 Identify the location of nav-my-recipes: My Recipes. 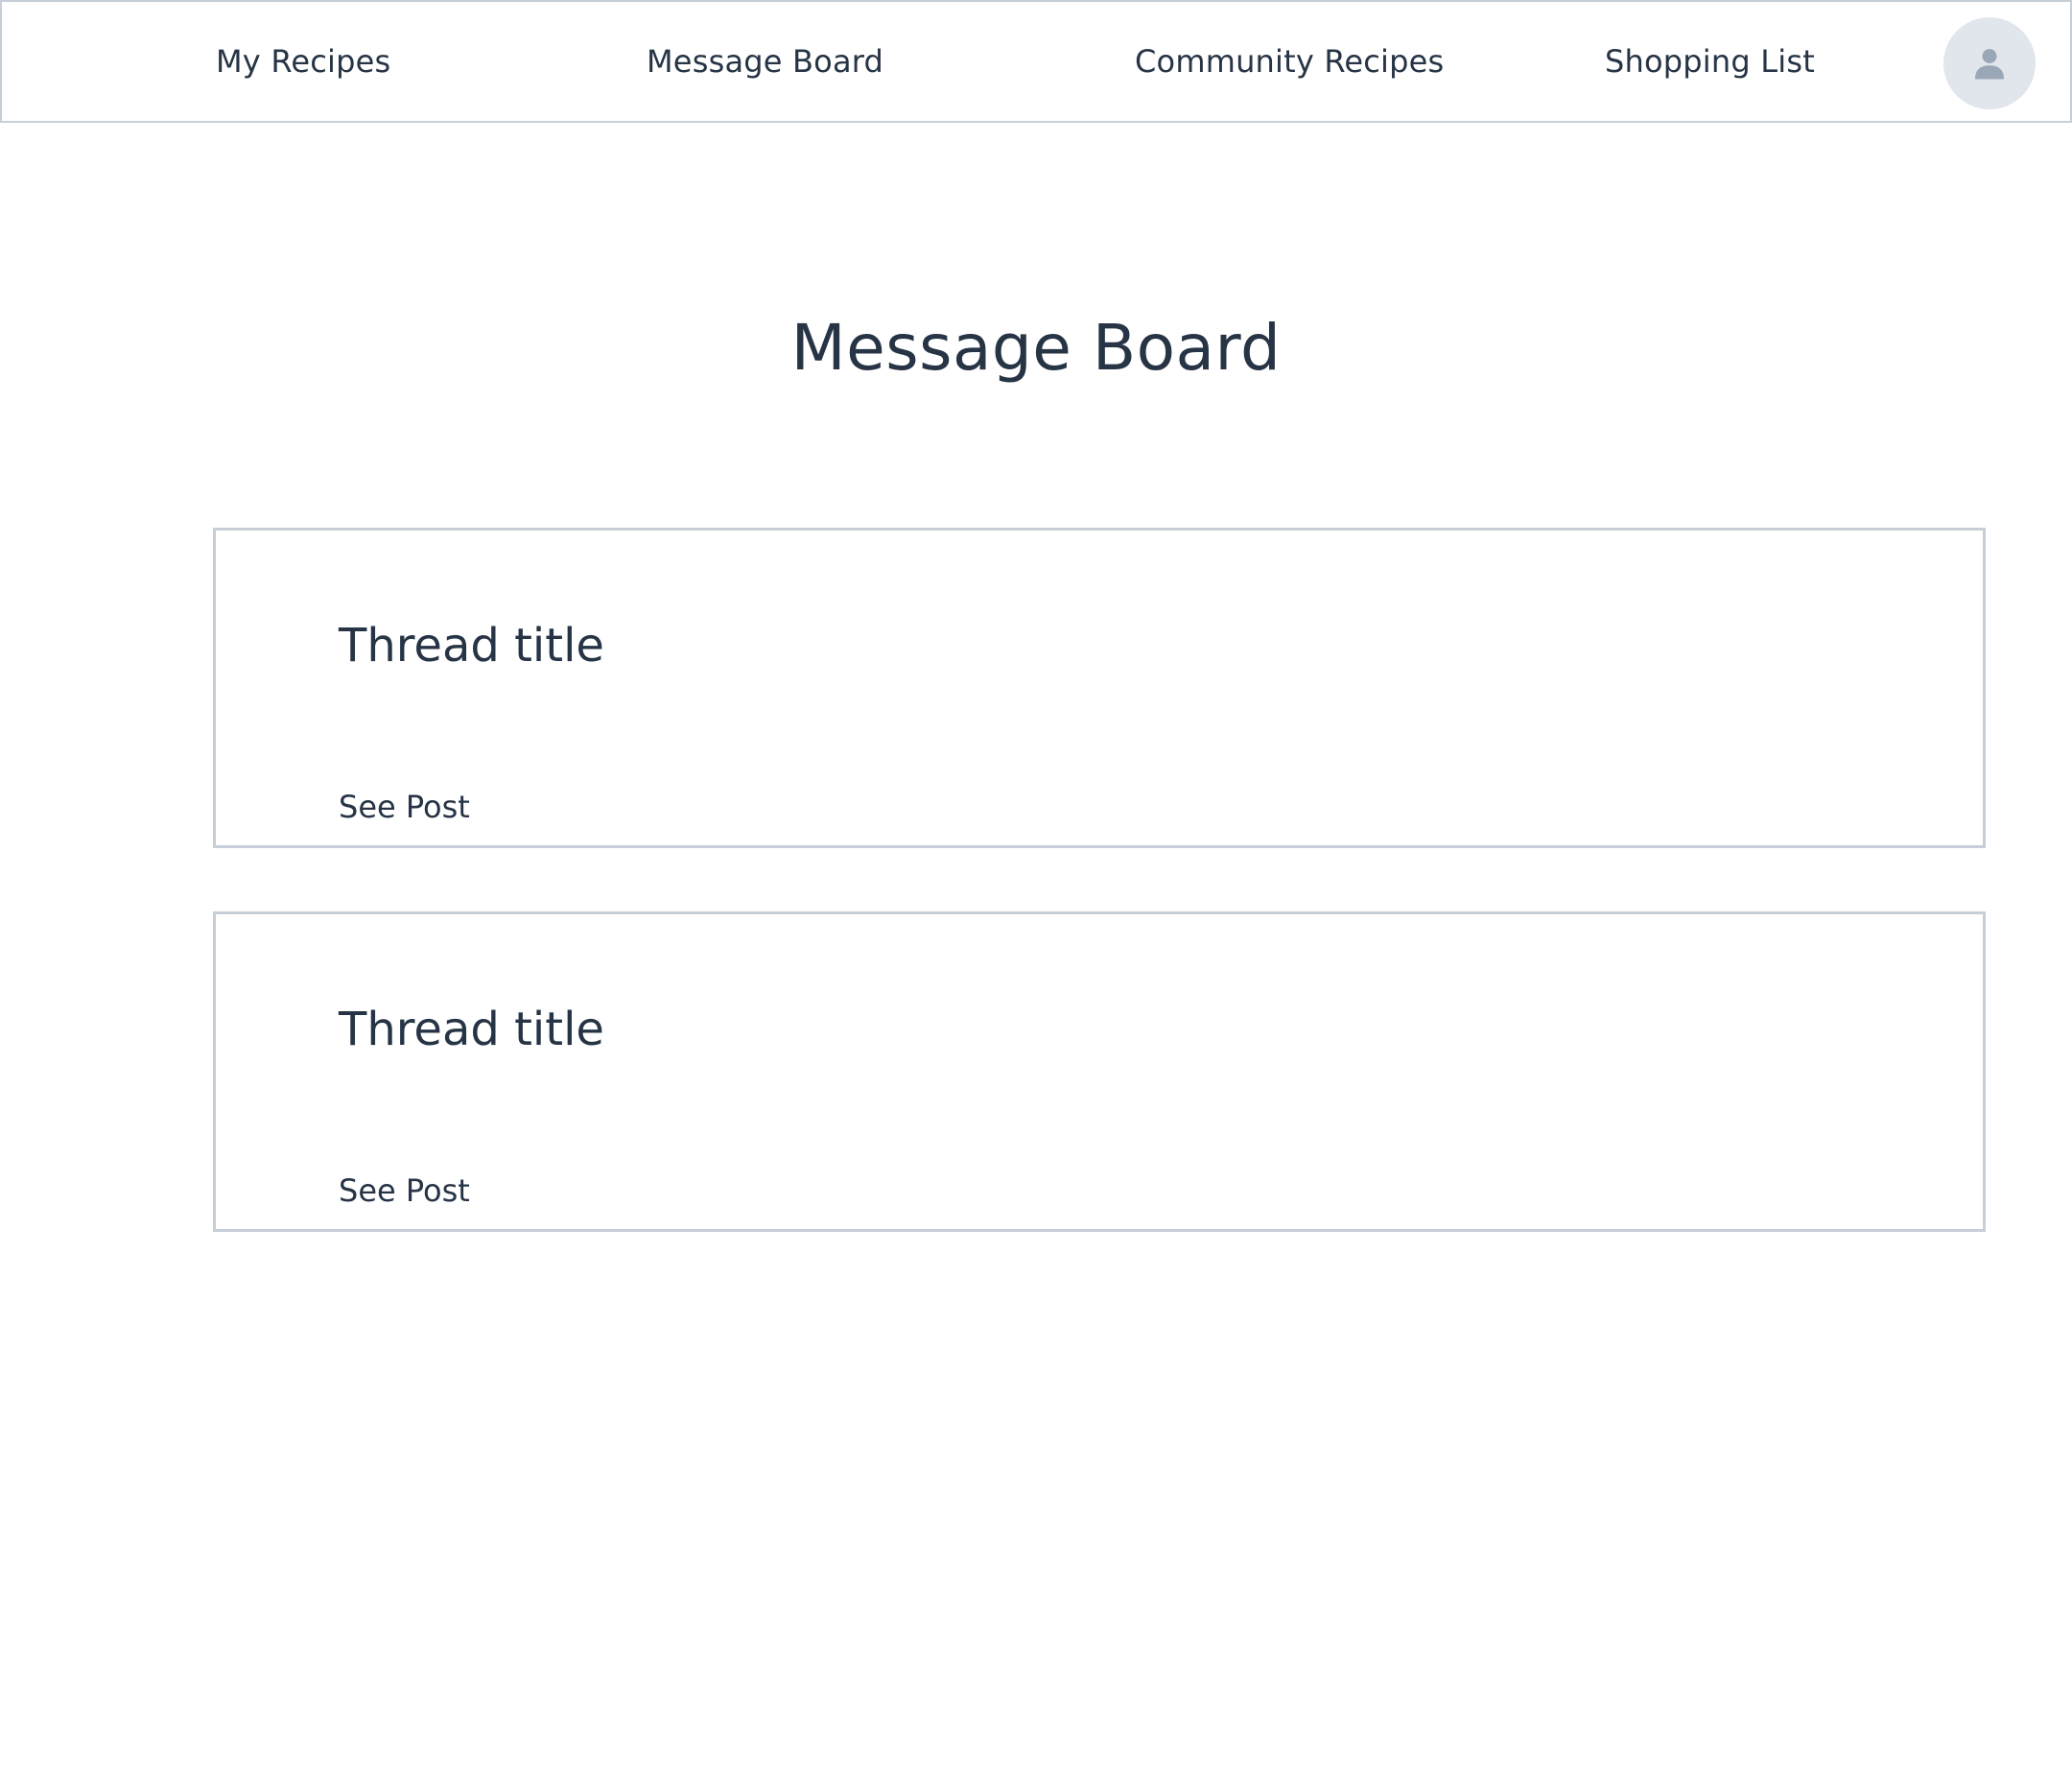
(303, 61).